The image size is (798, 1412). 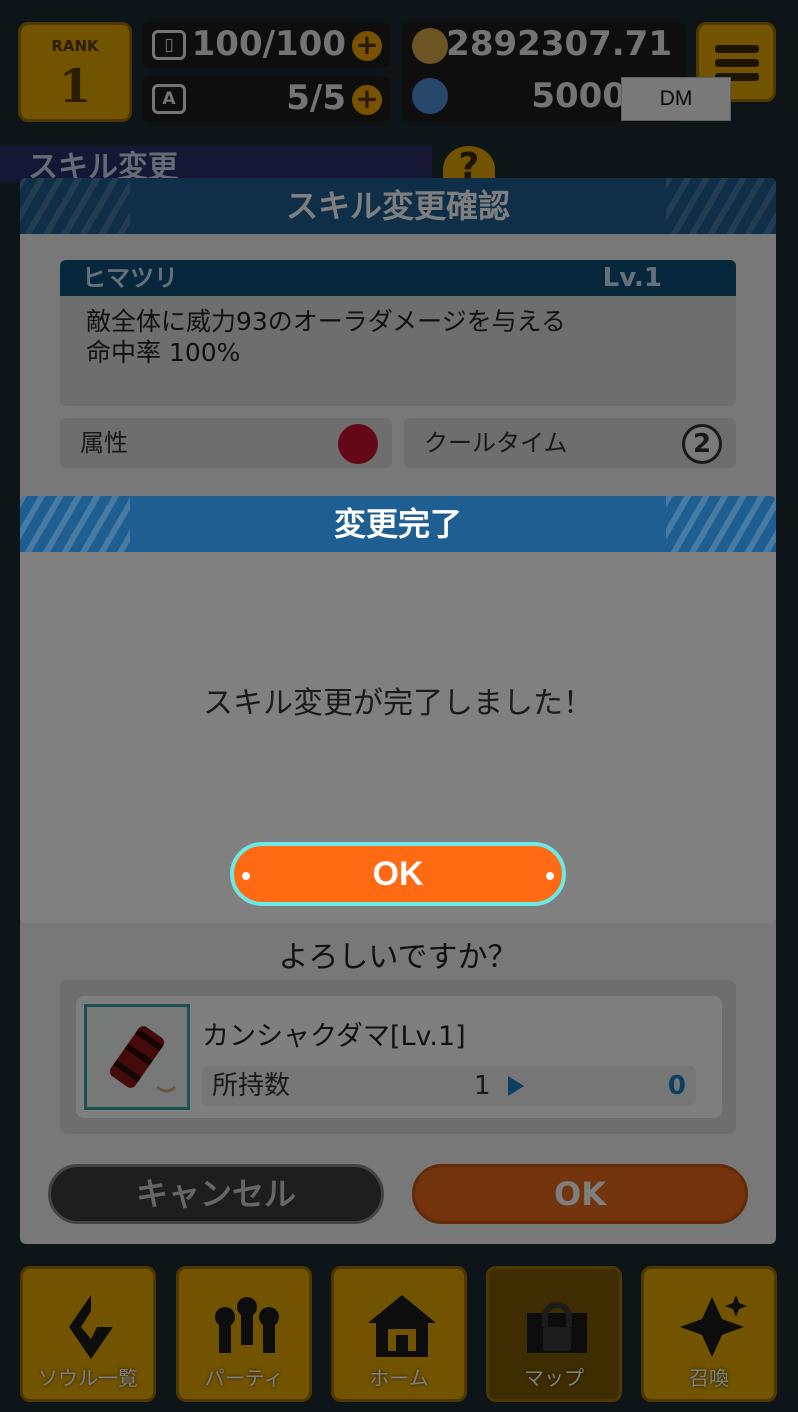 What do you see at coordinates (75, 524) in the screenshot?
I see `header-stripes-left` at bounding box center [75, 524].